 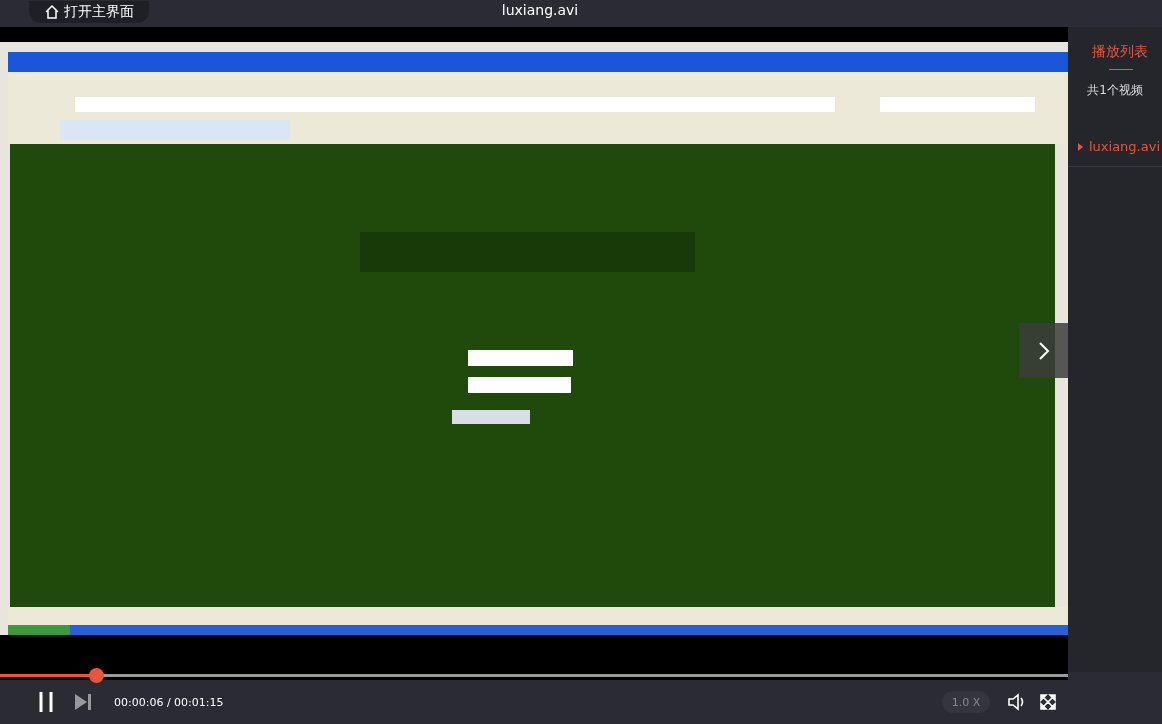 What do you see at coordinates (1043, 350) in the screenshot?
I see `chevron-right-icon` at bounding box center [1043, 350].